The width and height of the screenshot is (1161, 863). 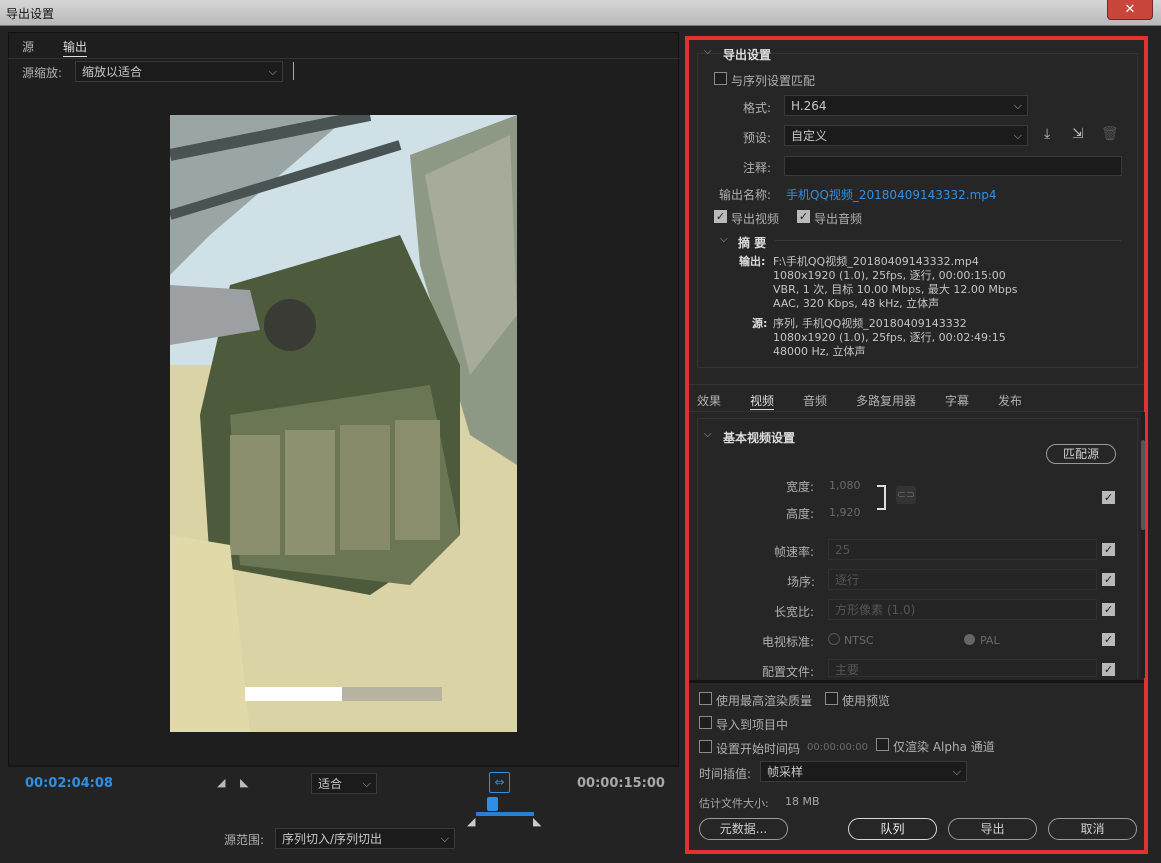 What do you see at coordinates (705, 746) in the screenshot?
I see `set-timecode-checkbox` at bounding box center [705, 746].